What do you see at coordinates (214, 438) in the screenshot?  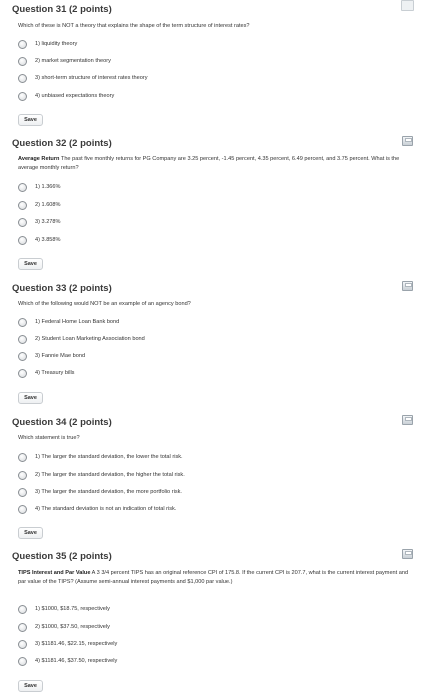 I see `question-prompt: Which statement is true?` at bounding box center [214, 438].